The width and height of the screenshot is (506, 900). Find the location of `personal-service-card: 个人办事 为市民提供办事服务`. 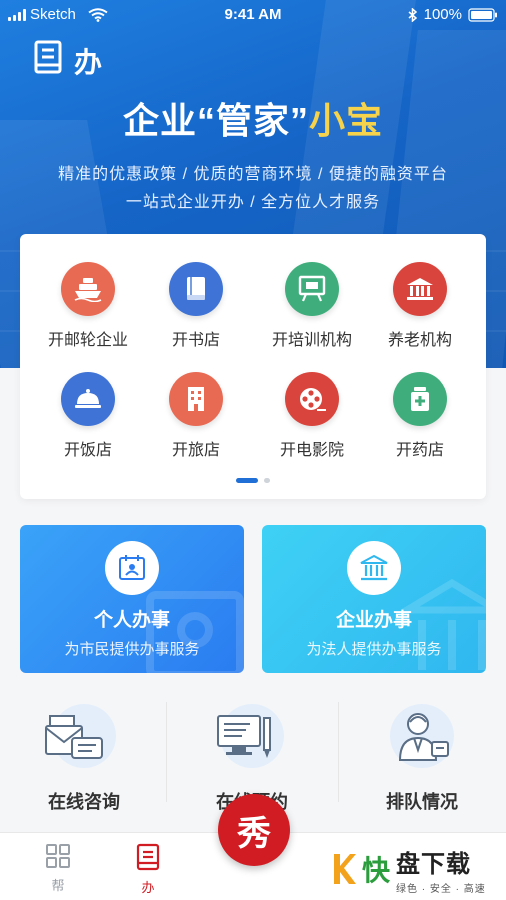

personal-service-card: 个人办事 为市民提供办事服务 is located at coordinates (132, 599).